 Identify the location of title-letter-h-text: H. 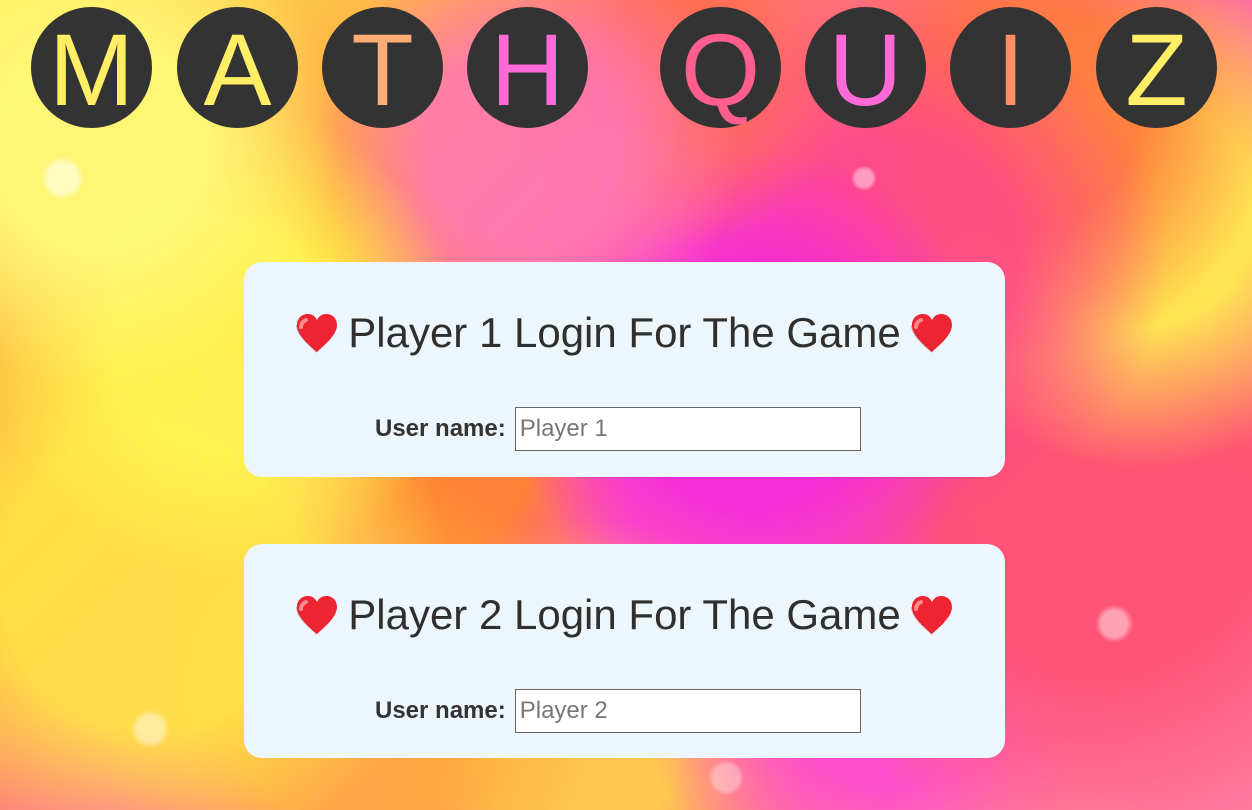
(527, 69).